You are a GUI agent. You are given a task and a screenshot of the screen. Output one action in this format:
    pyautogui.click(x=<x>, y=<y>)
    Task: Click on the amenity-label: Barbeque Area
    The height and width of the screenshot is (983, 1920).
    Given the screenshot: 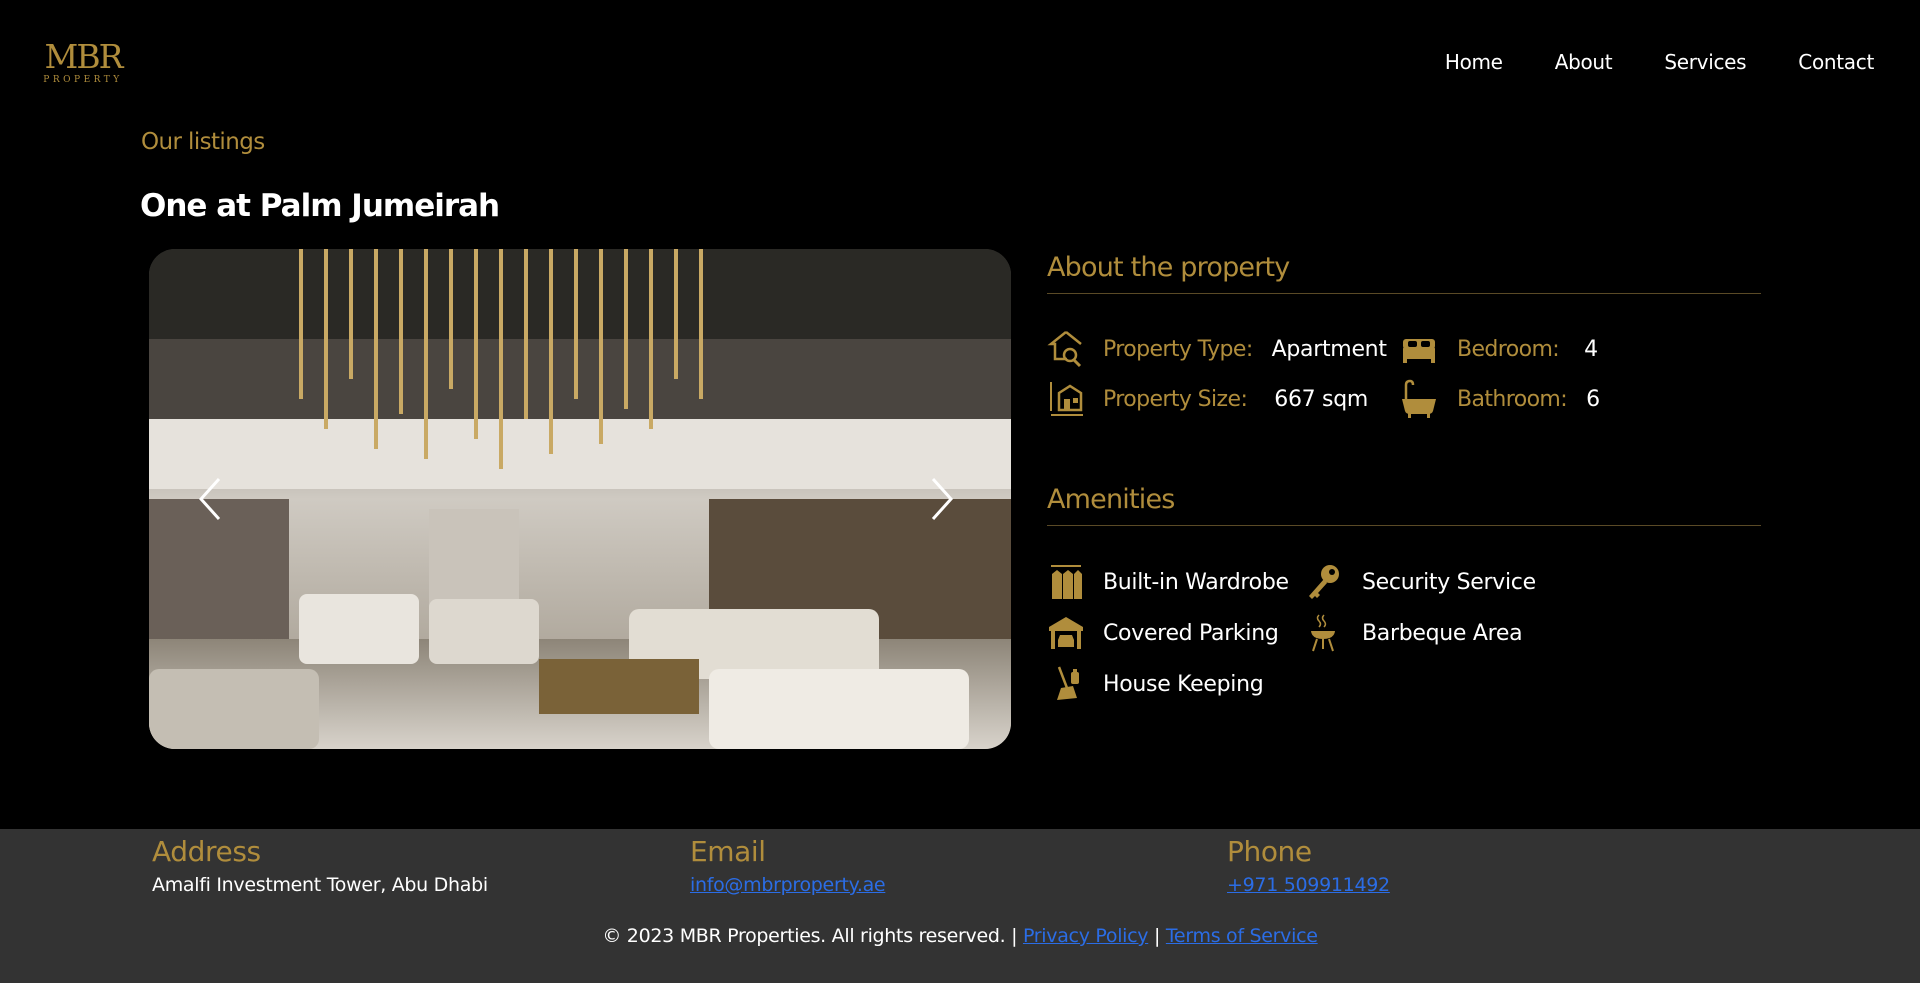 What is the action you would take?
    pyautogui.click(x=1442, y=633)
    